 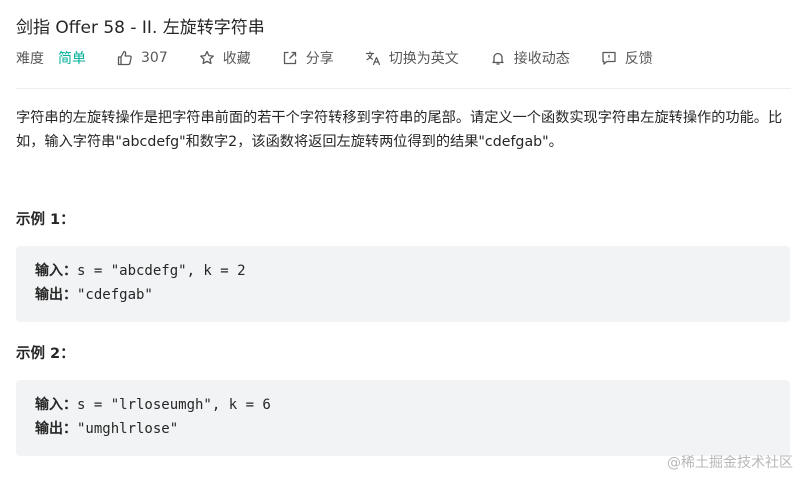 What do you see at coordinates (403, 271) in the screenshot?
I see `example-1-input-line: 输入： s = "abcdefg", k = 2` at bounding box center [403, 271].